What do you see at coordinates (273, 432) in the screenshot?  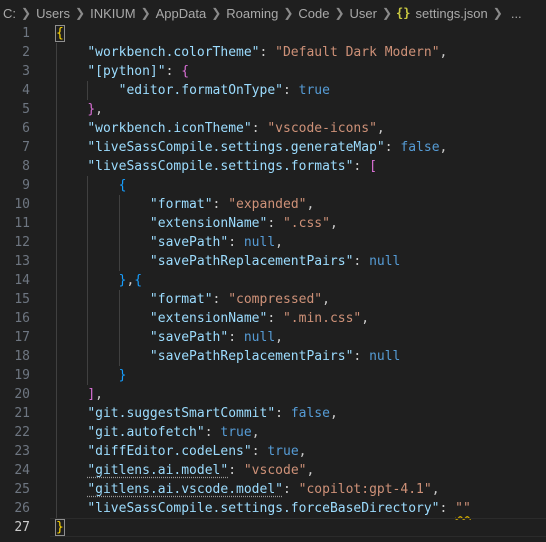 I see `code-line: 22 "git.autofetch": true,` at bounding box center [273, 432].